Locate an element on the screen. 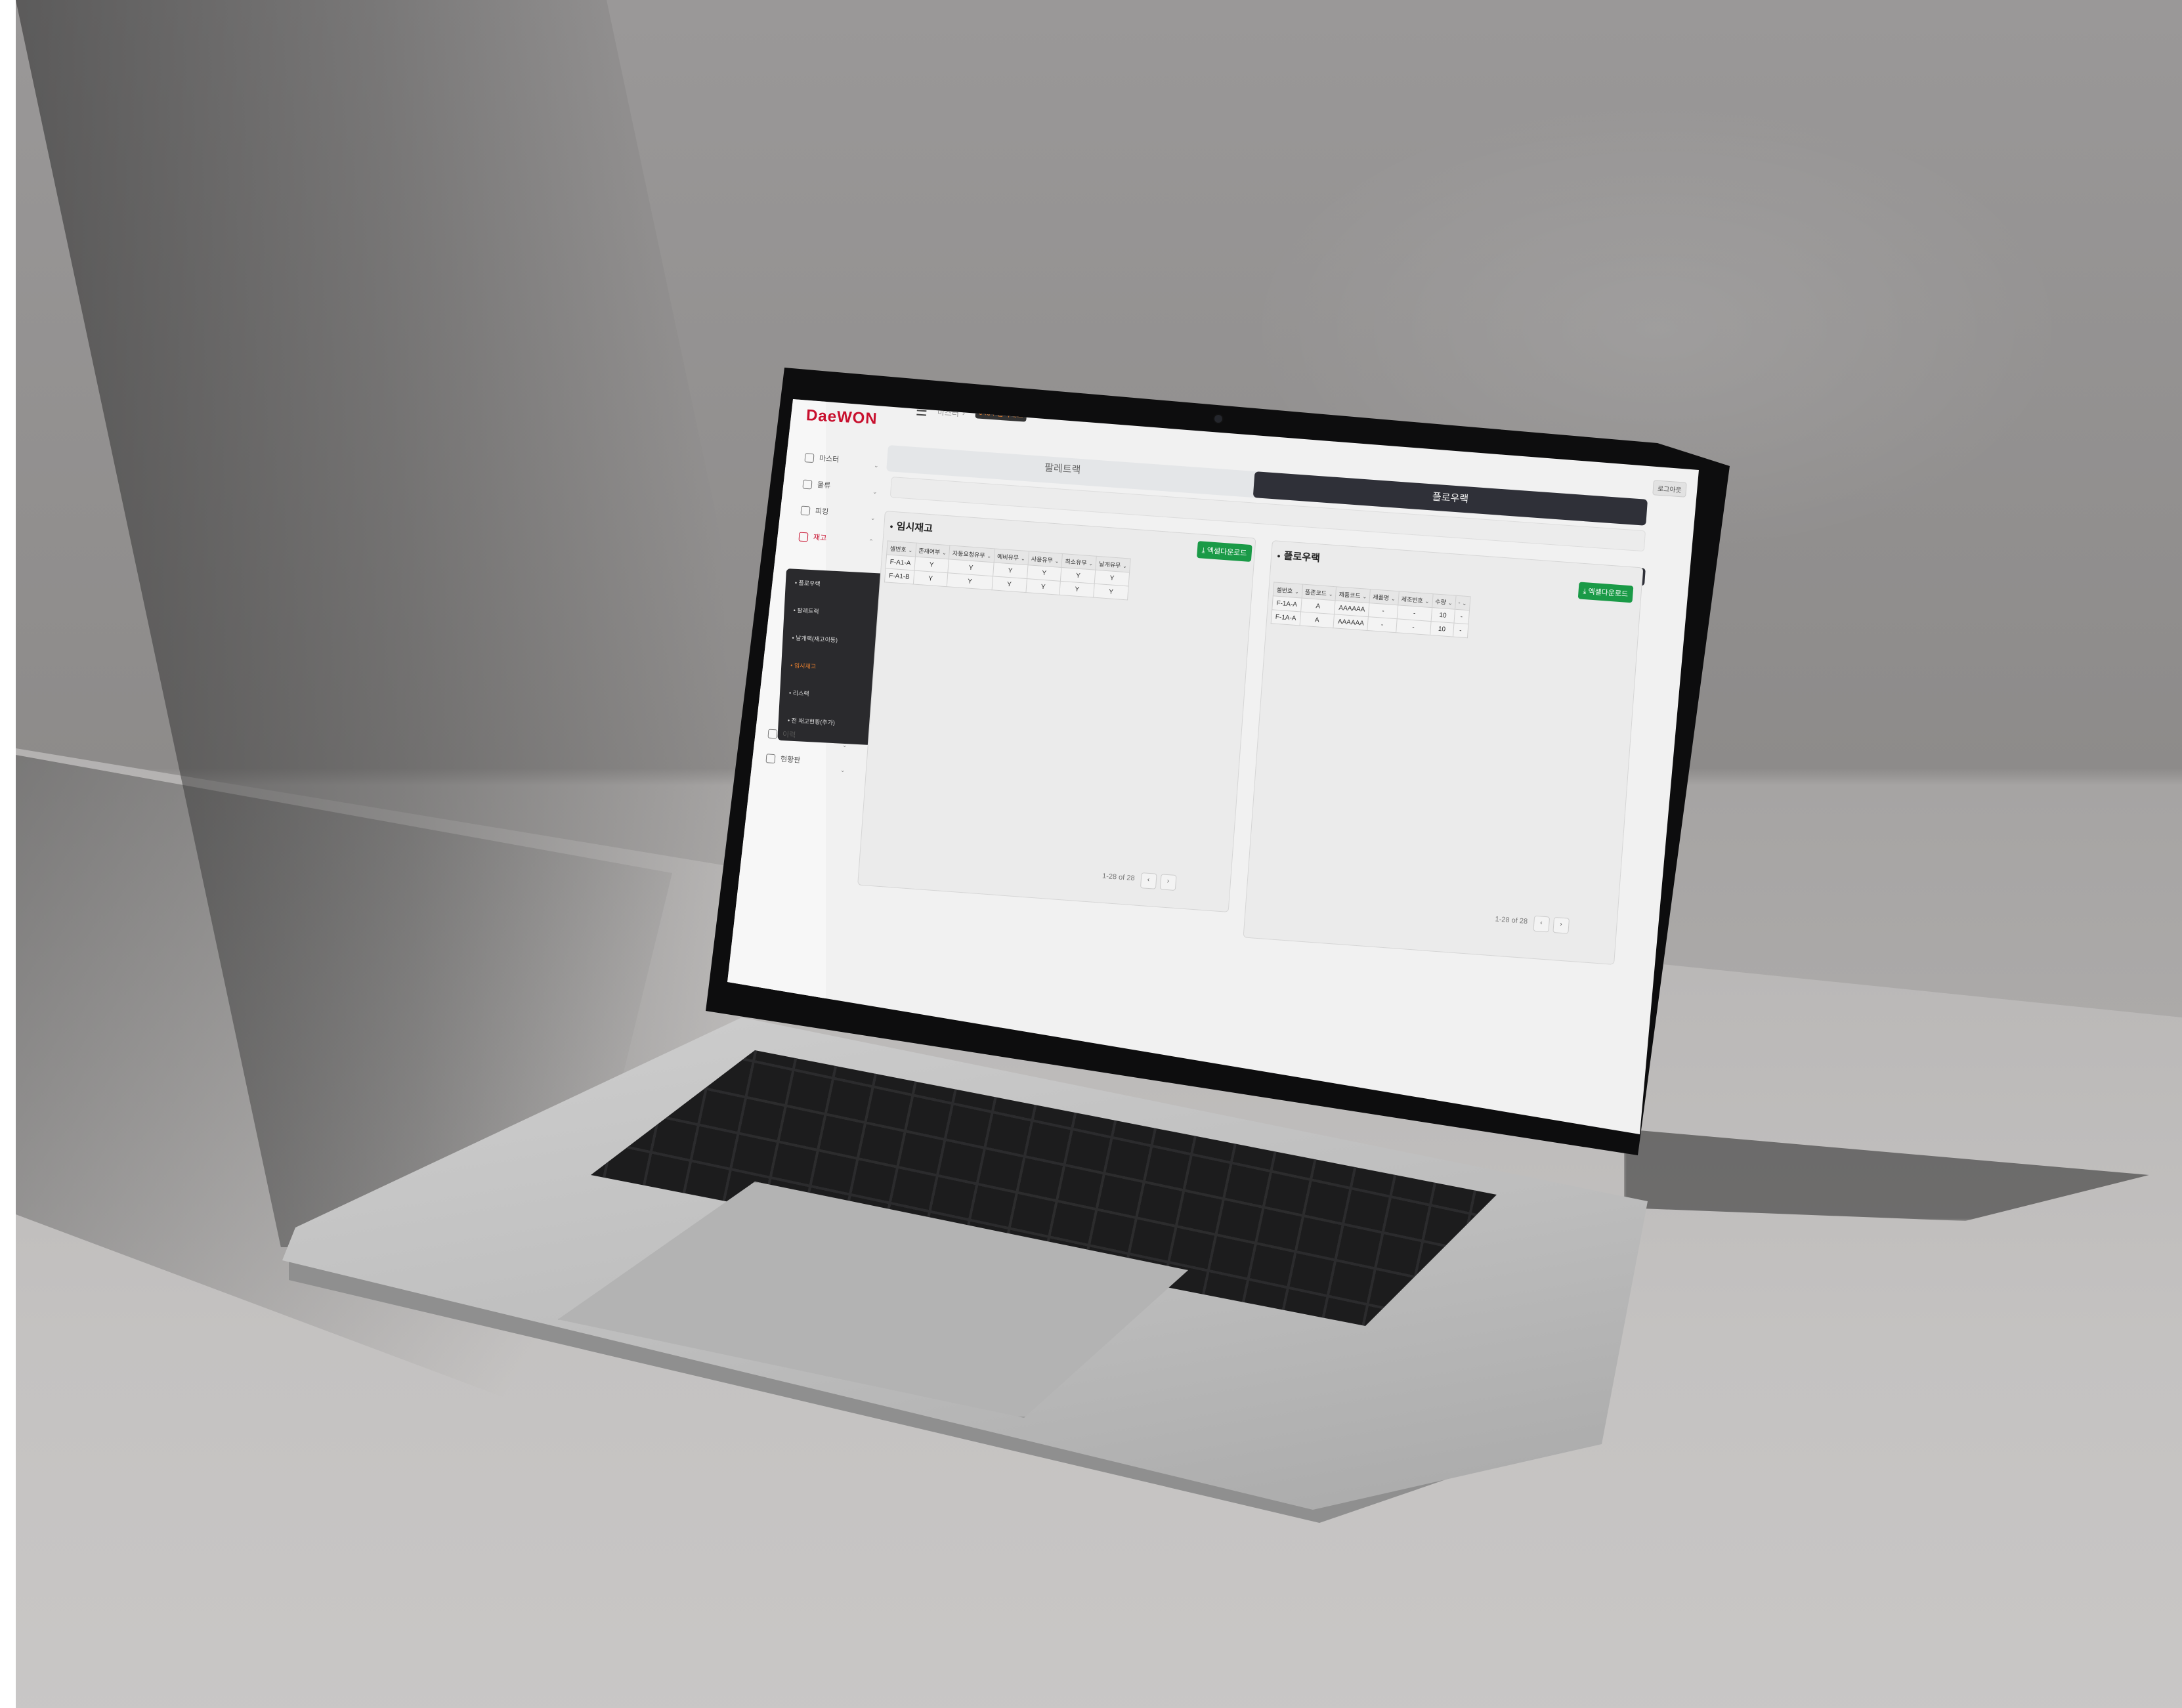 The width and height of the screenshot is (2182, 1708). sidebar-item-label: 피킹 is located at coordinates (822, 512).